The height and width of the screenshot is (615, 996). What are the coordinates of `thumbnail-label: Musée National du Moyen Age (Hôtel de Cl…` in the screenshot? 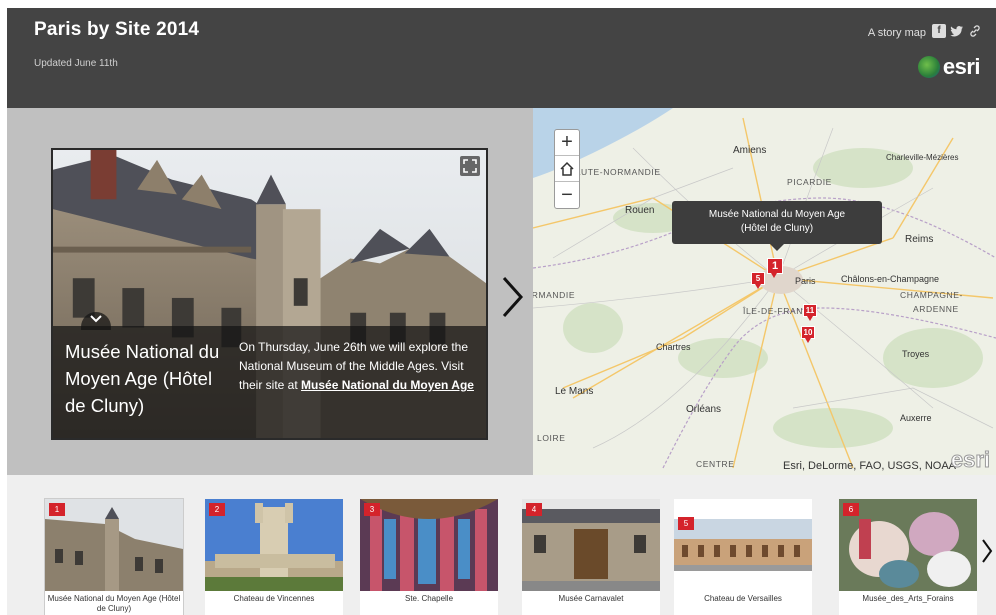 It's located at (114, 603).